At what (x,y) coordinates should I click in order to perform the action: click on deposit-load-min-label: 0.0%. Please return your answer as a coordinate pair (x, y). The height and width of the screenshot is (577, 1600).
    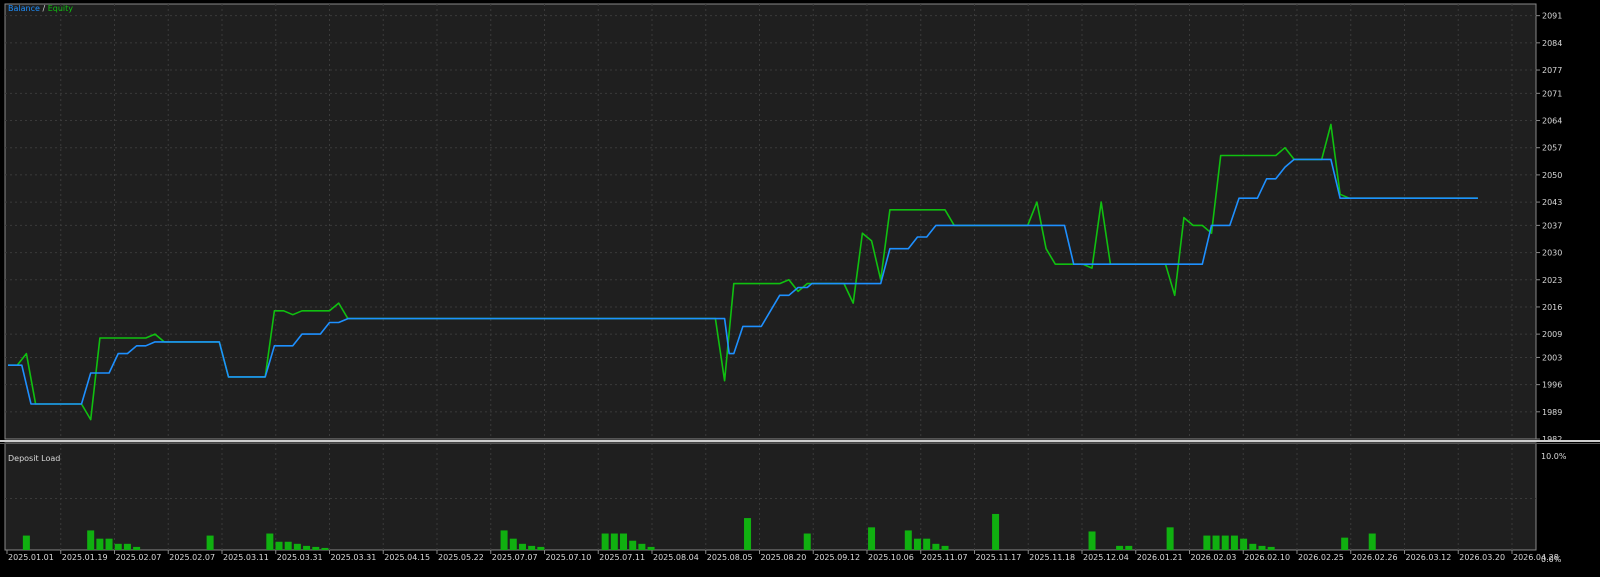
    Looking at the image, I should click on (1551, 559).